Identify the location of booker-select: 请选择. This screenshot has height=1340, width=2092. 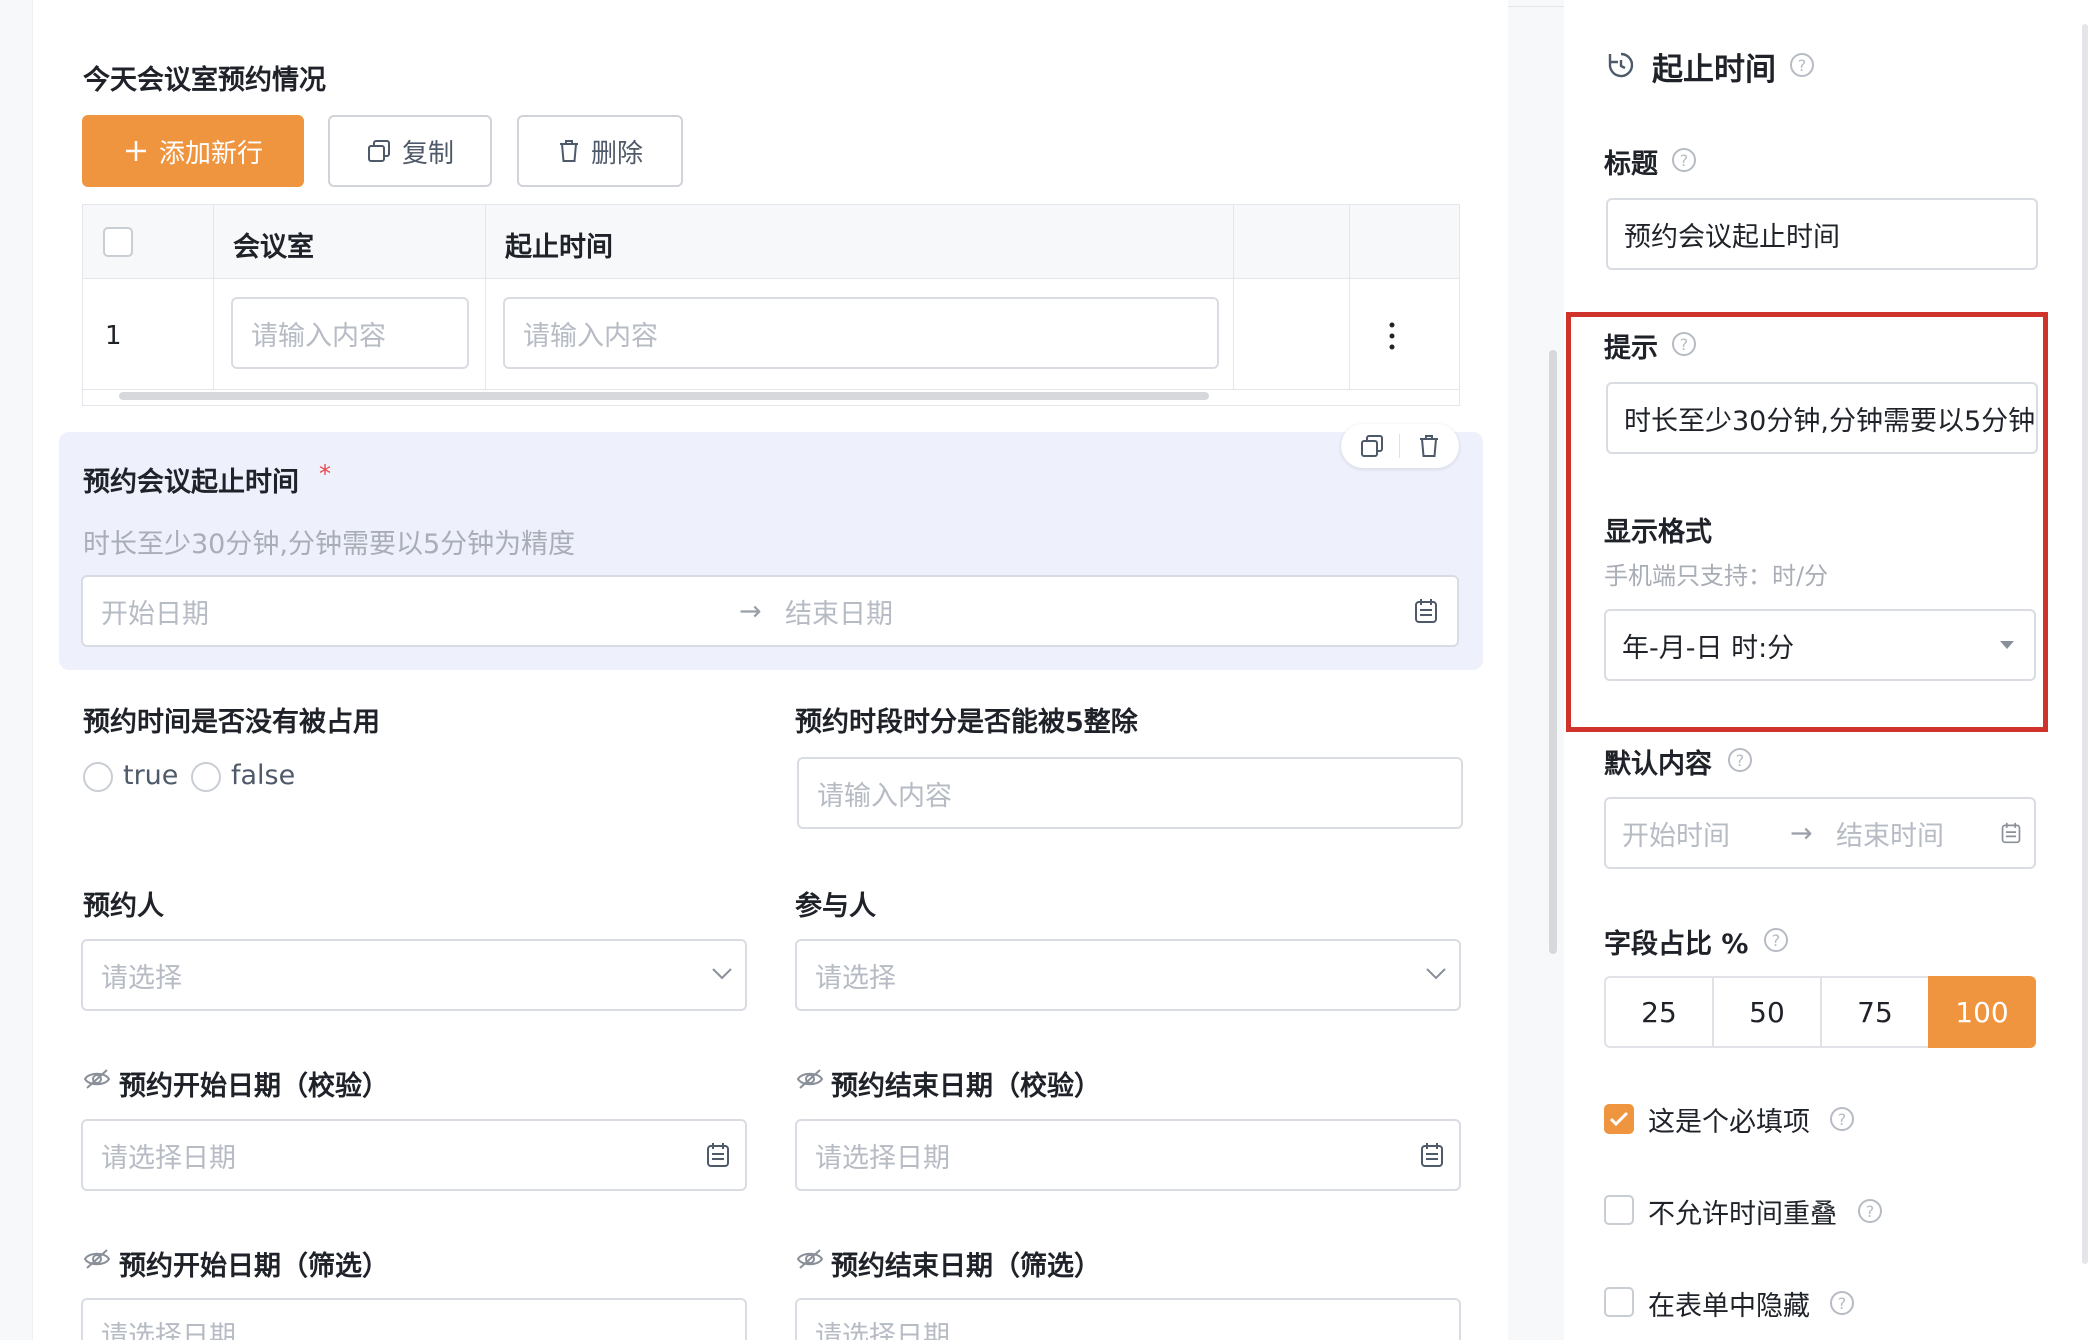
(414, 975).